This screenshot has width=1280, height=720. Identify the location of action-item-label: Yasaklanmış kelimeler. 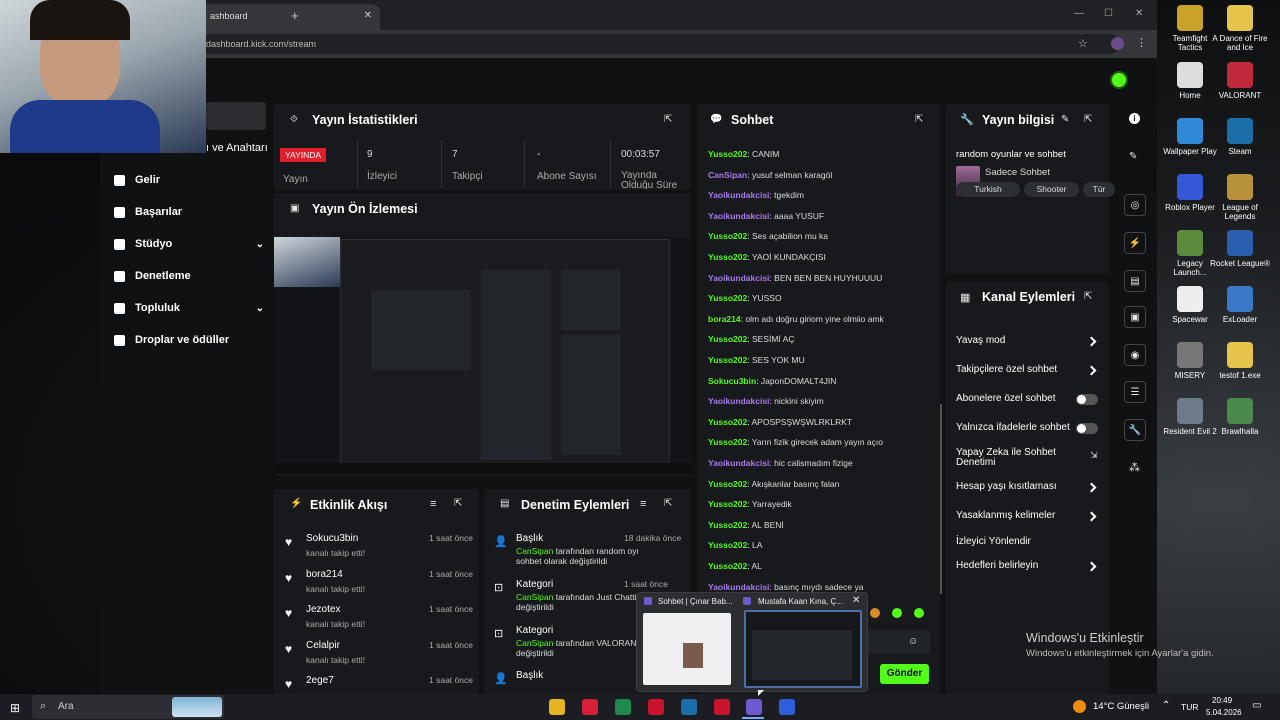
(1016, 516).